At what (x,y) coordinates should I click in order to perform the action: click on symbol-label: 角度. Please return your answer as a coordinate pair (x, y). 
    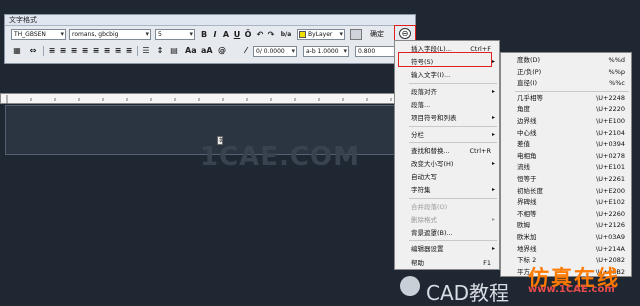
    Looking at the image, I should click on (523, 109).